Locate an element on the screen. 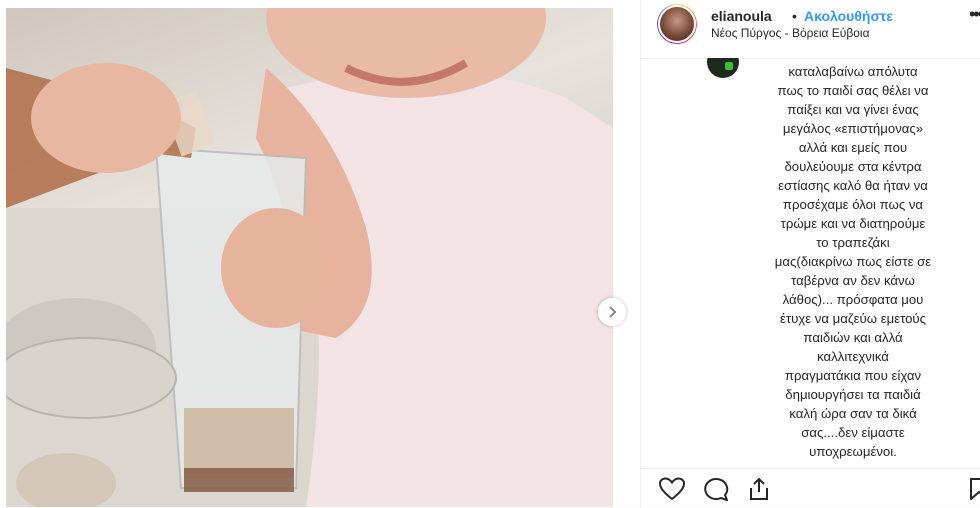  like-button is located at coordinates (672, 491).